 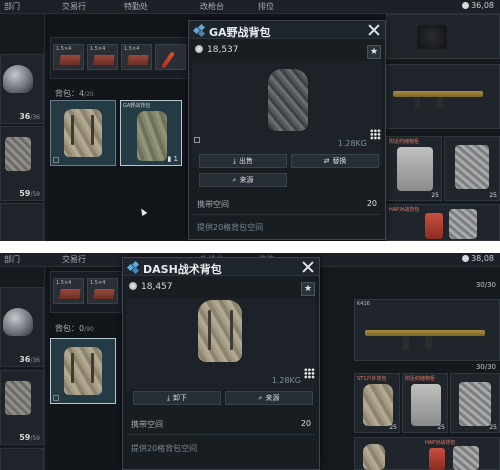 What do you see at coordinates (151, 133) in the screenshot?
I see `backpack-slot-selected: GA野战背包 ▮ 1` at bounding box center [151, 133].